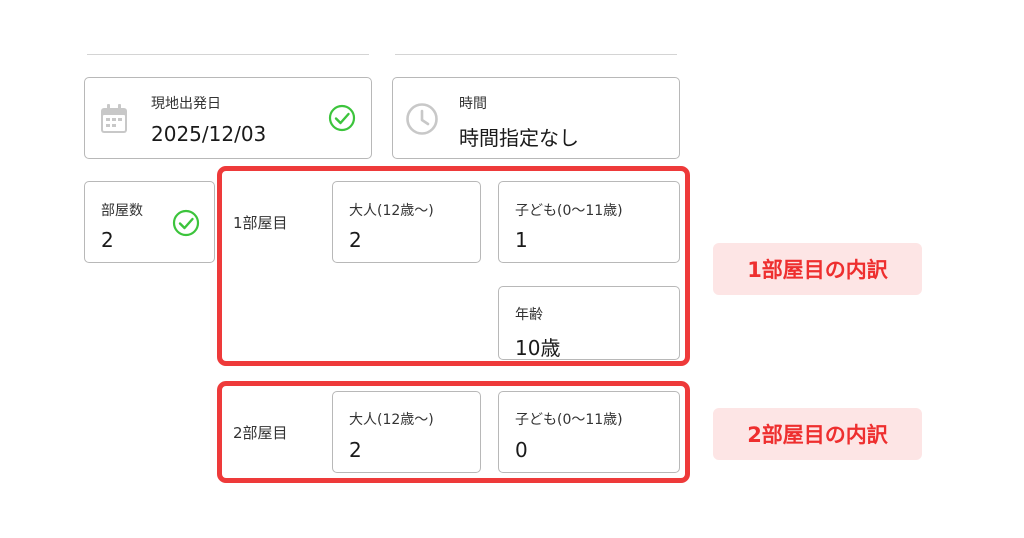  I want to click on departure-date-field: 現地出発日 2025/12/03, so click(228, 118).